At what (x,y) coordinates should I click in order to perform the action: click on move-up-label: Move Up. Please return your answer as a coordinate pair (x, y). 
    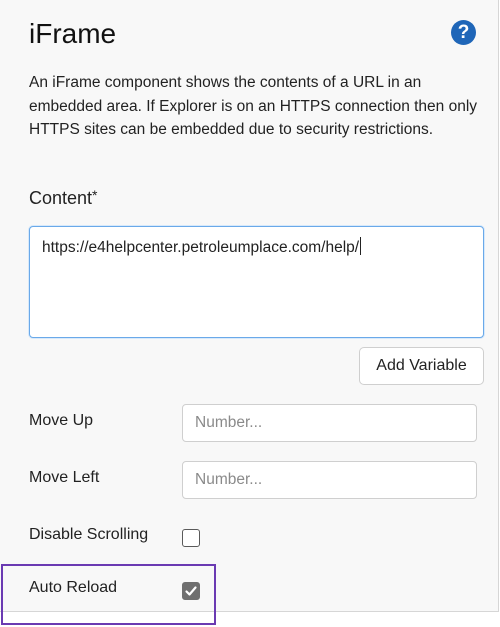
    Looking at the image, I should click on (61, 420).